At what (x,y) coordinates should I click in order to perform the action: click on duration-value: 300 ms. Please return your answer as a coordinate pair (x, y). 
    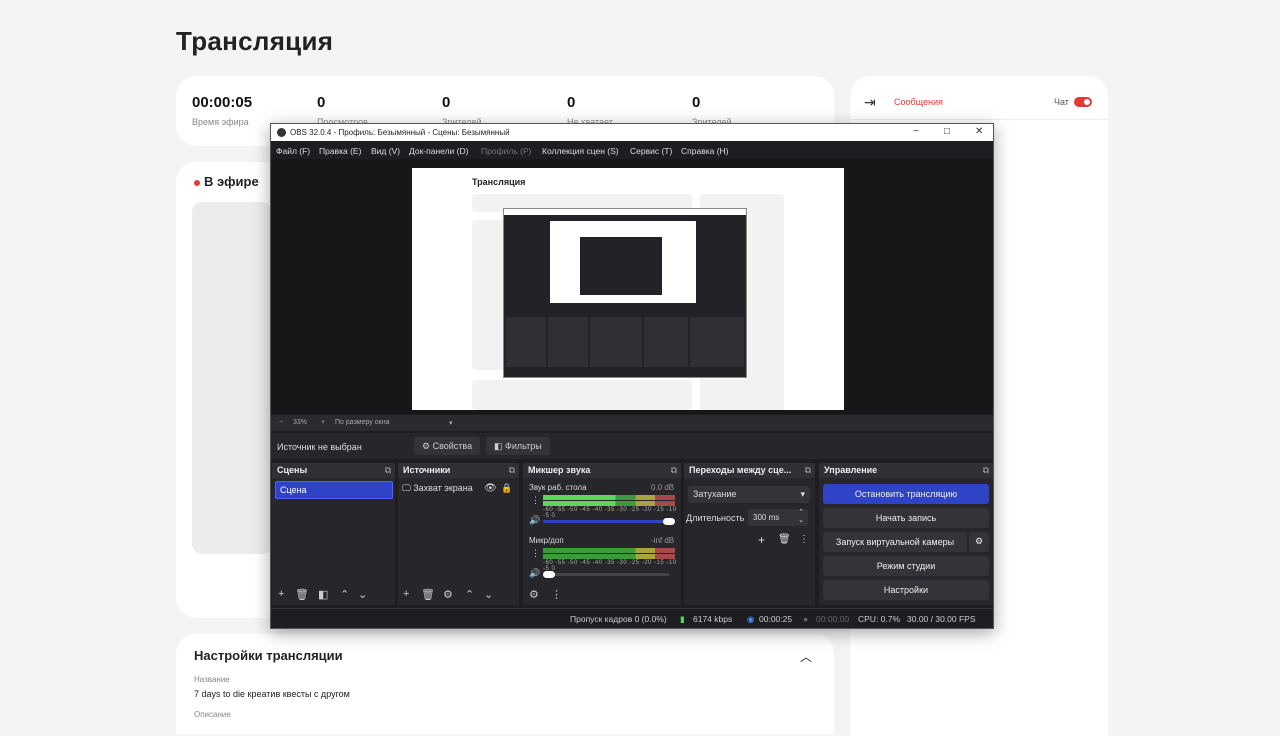
    Looking at the image, I should click on (766, 517).